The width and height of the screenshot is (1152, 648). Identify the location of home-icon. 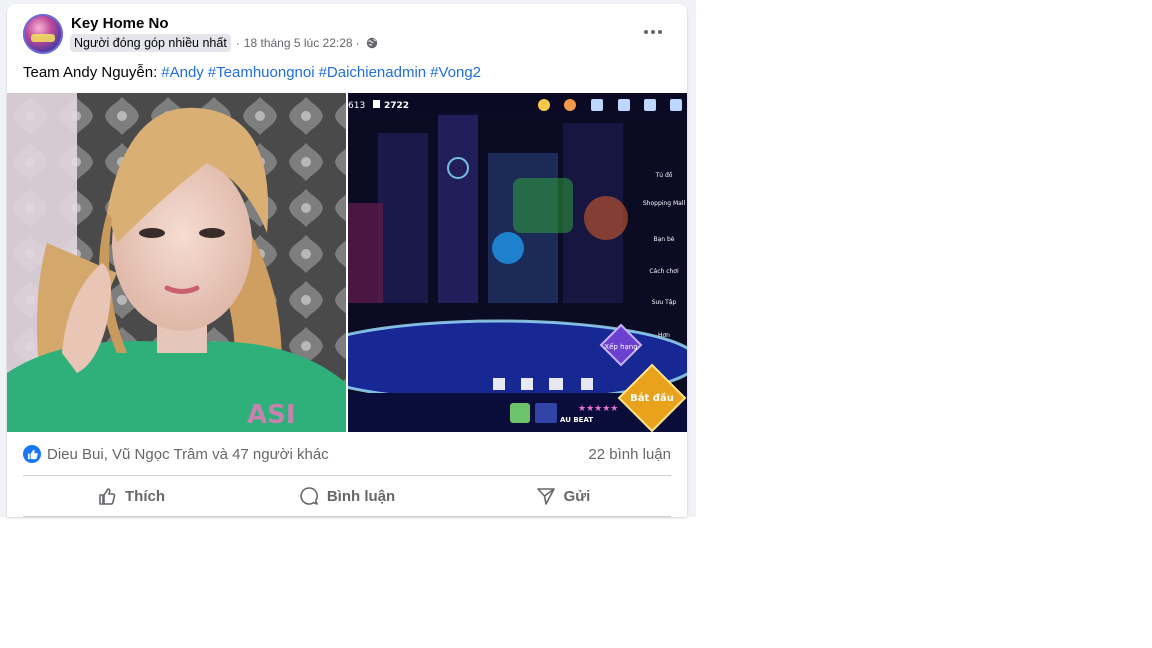
(499, 384).